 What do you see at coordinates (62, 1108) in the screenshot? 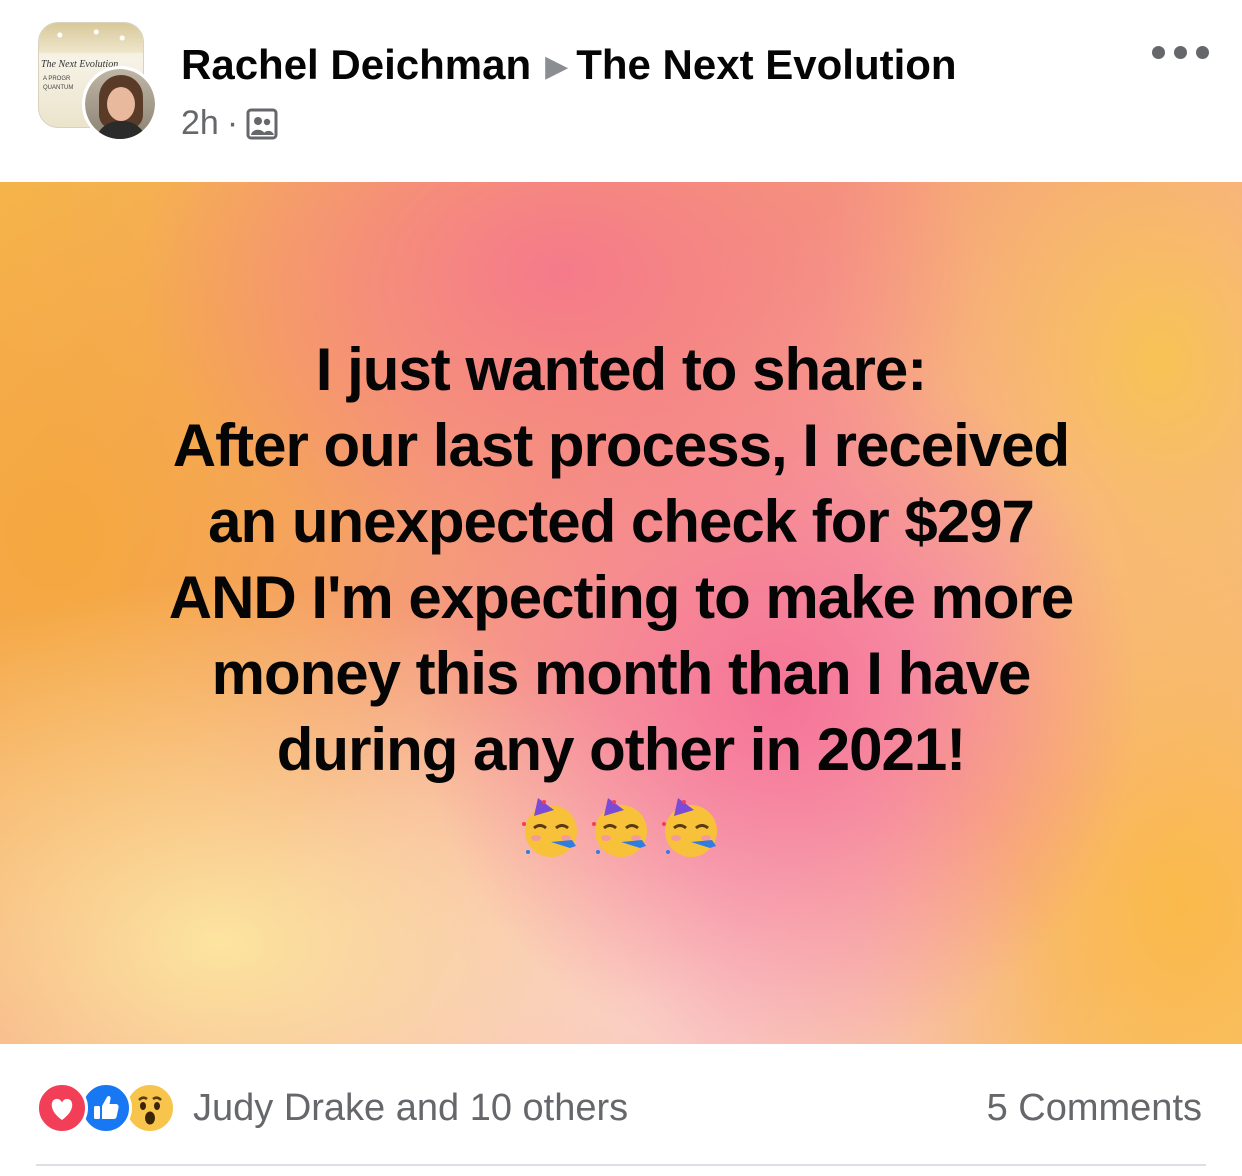
I see `love-reaction-icon` at bounding box center [62, 1108].